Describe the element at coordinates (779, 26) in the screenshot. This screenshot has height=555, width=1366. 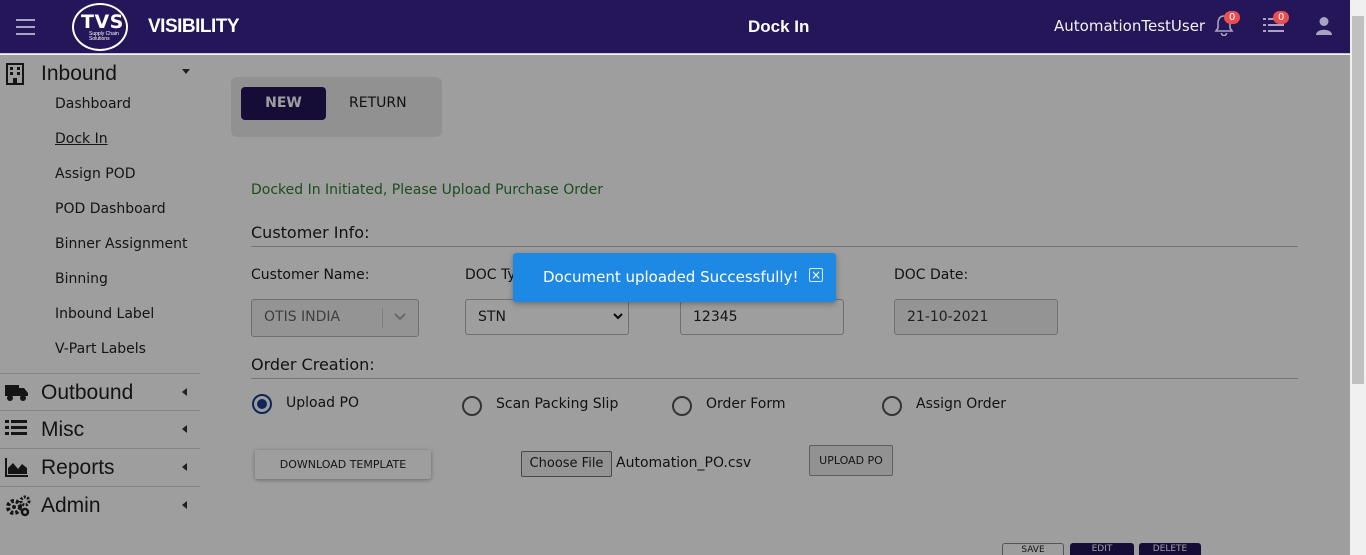
I see `page-title: Dock In` at that location.